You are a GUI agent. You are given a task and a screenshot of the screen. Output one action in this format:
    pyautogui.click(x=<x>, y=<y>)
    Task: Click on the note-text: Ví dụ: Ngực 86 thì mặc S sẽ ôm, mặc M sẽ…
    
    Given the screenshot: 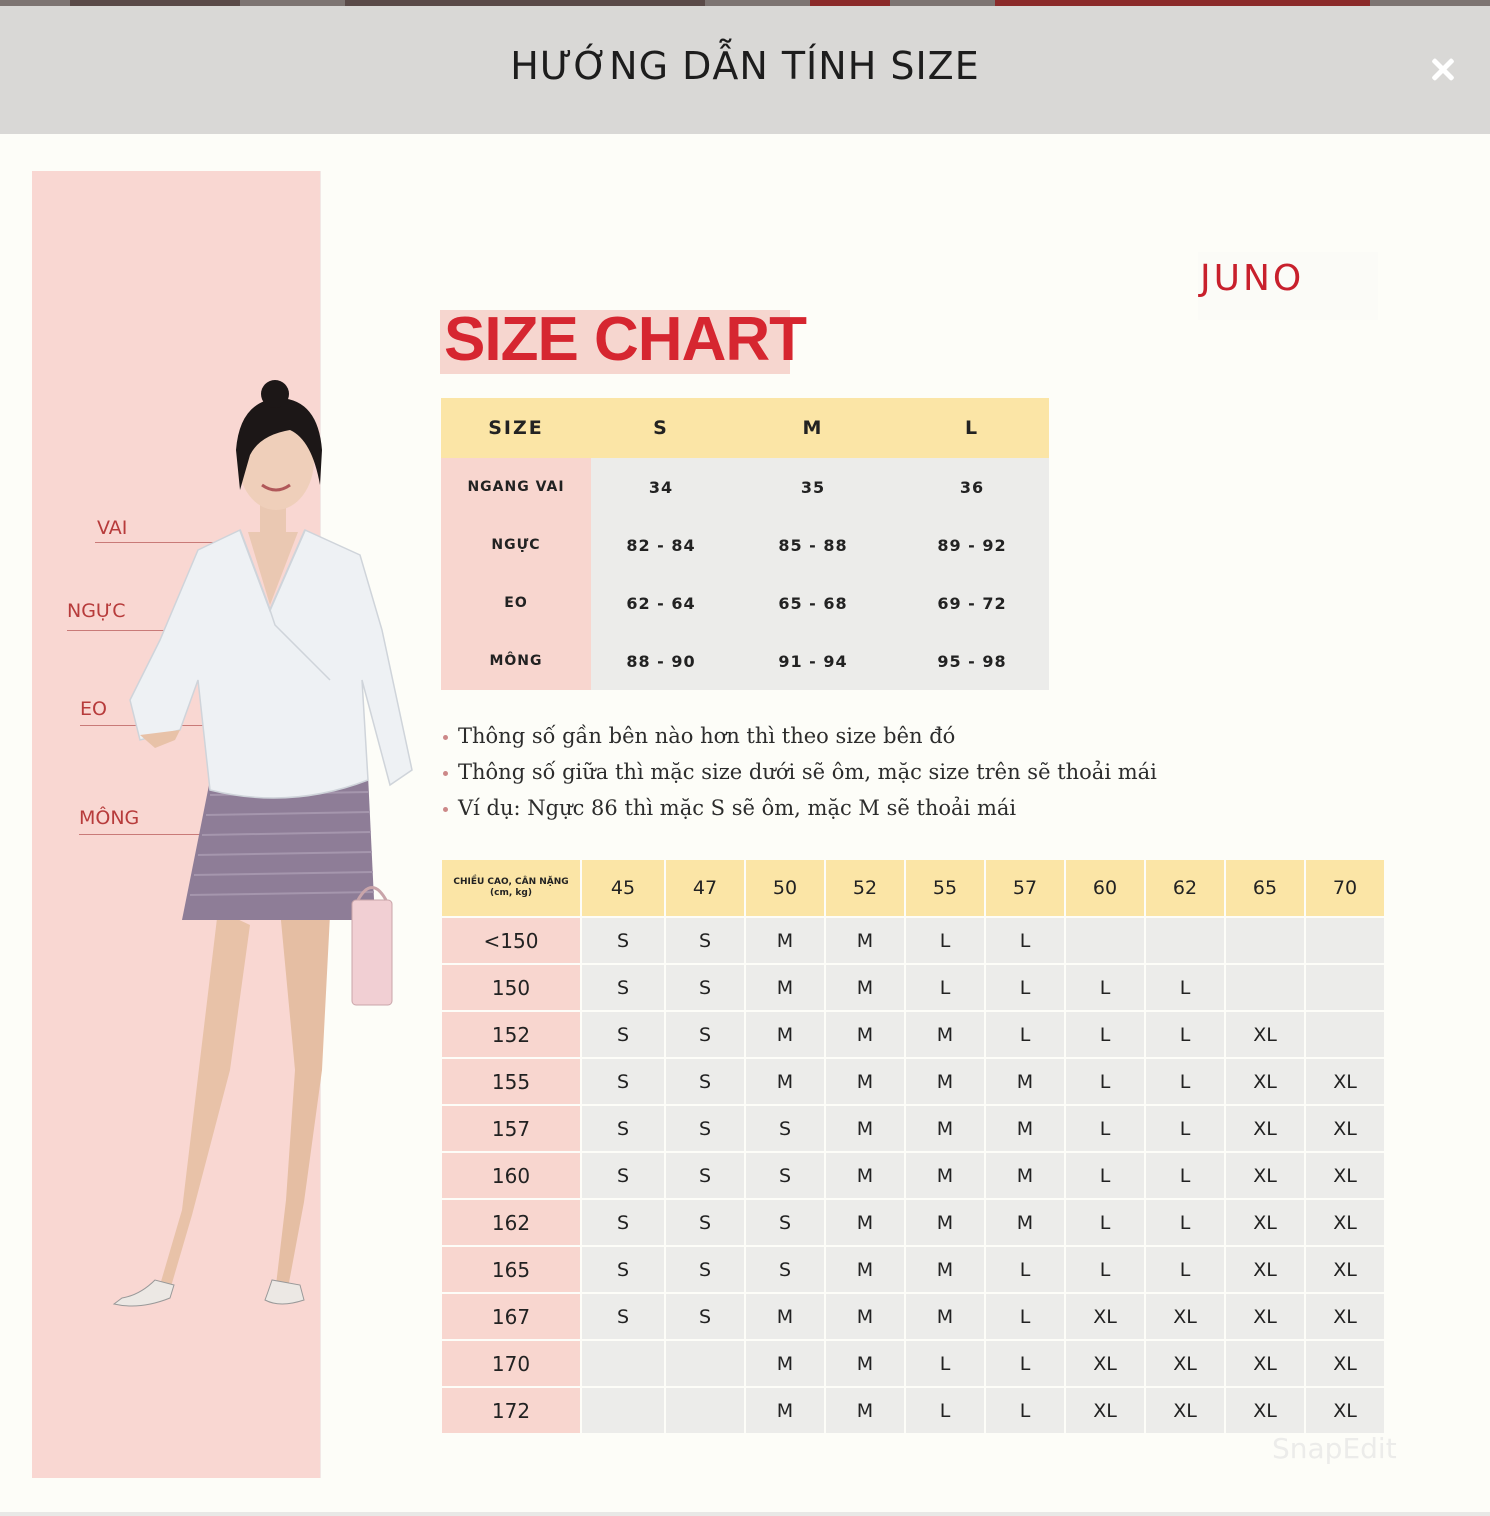 What is the action you would take?
    pyautogui.click(x=737, y=808)
    